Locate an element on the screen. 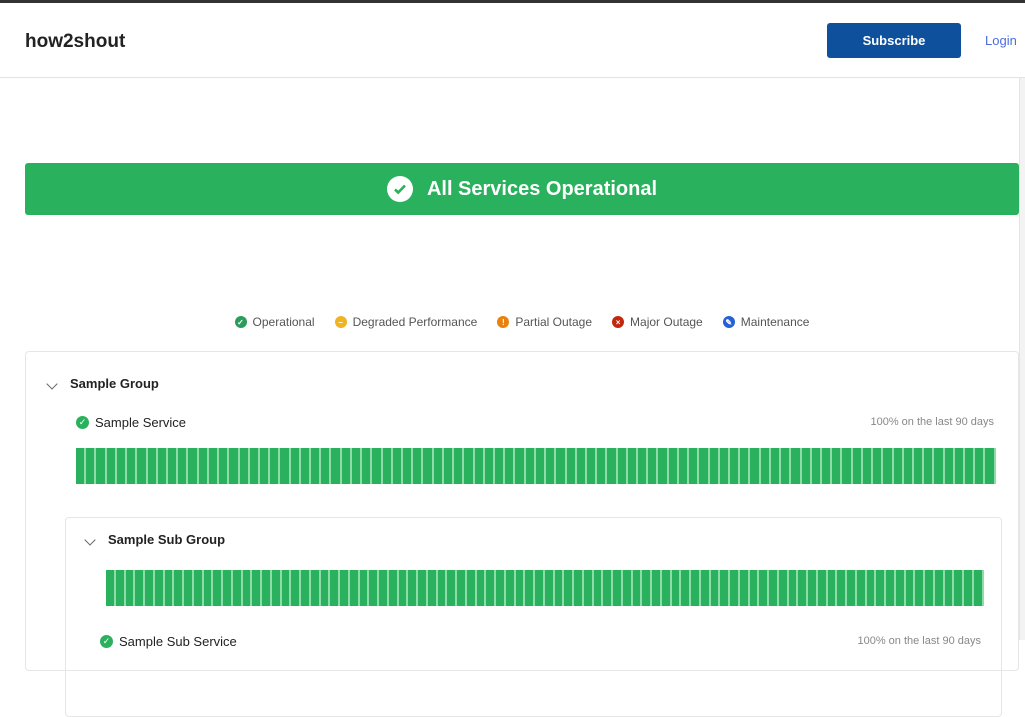 The height and width of the screenshot is (717, 1025). subgroup-toggle: Sample Sub Group is located at coordinates (154, 539).